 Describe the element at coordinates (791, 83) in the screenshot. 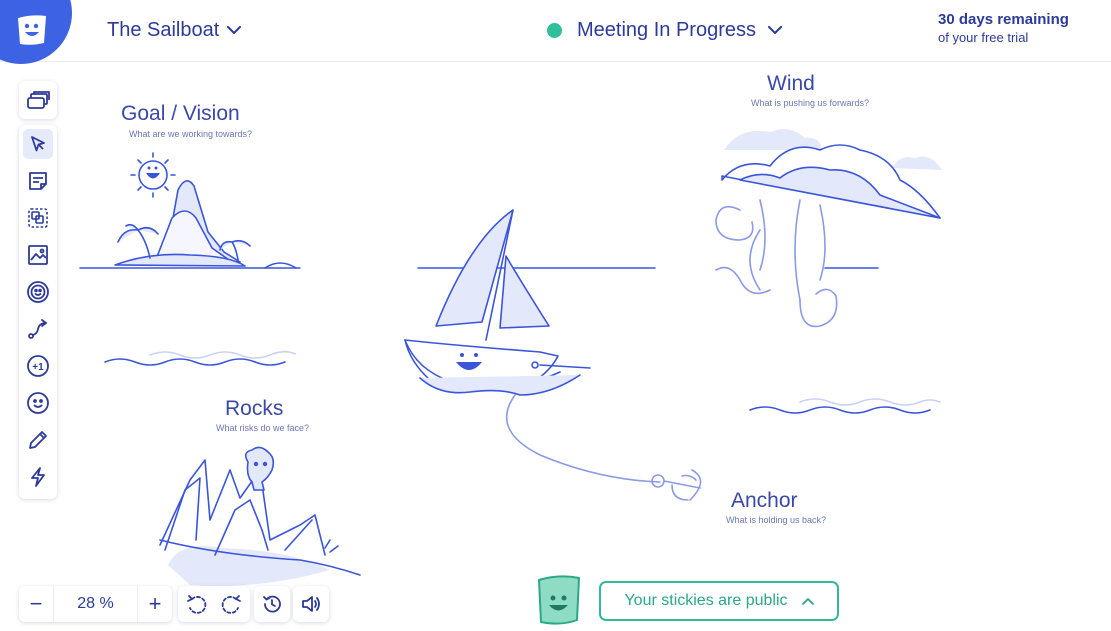

I see `wind-title: Wind` at that location.